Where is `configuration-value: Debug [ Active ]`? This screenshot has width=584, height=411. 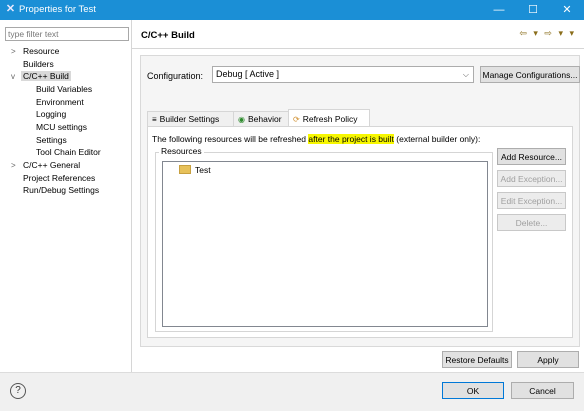 configuration-value: Debug [ Active ] is located at coordinates (248, 74).